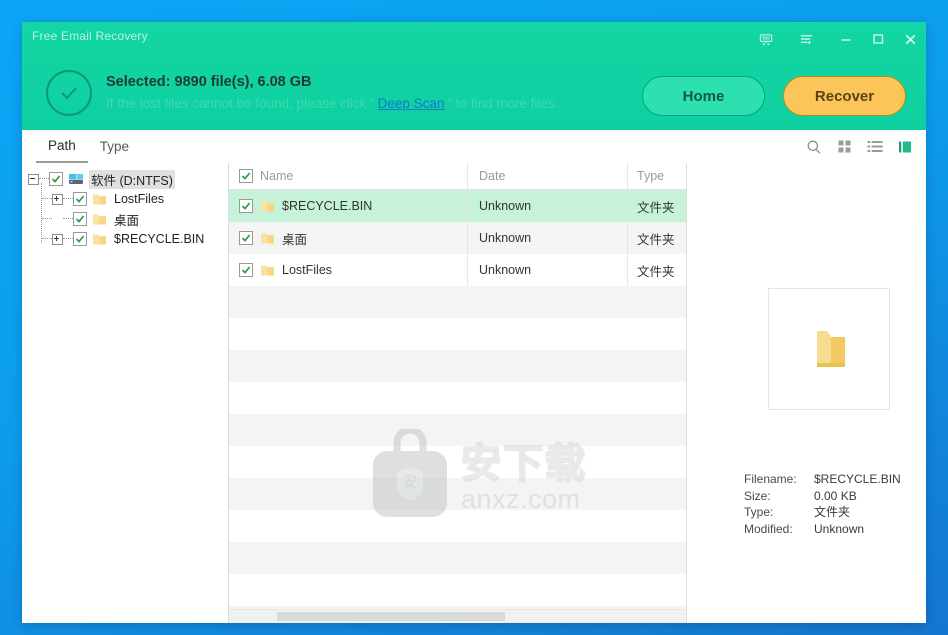  Describe the element at coordinates (774, 96) in the screenshot. I see `header-actions: Home Recover` at that location.